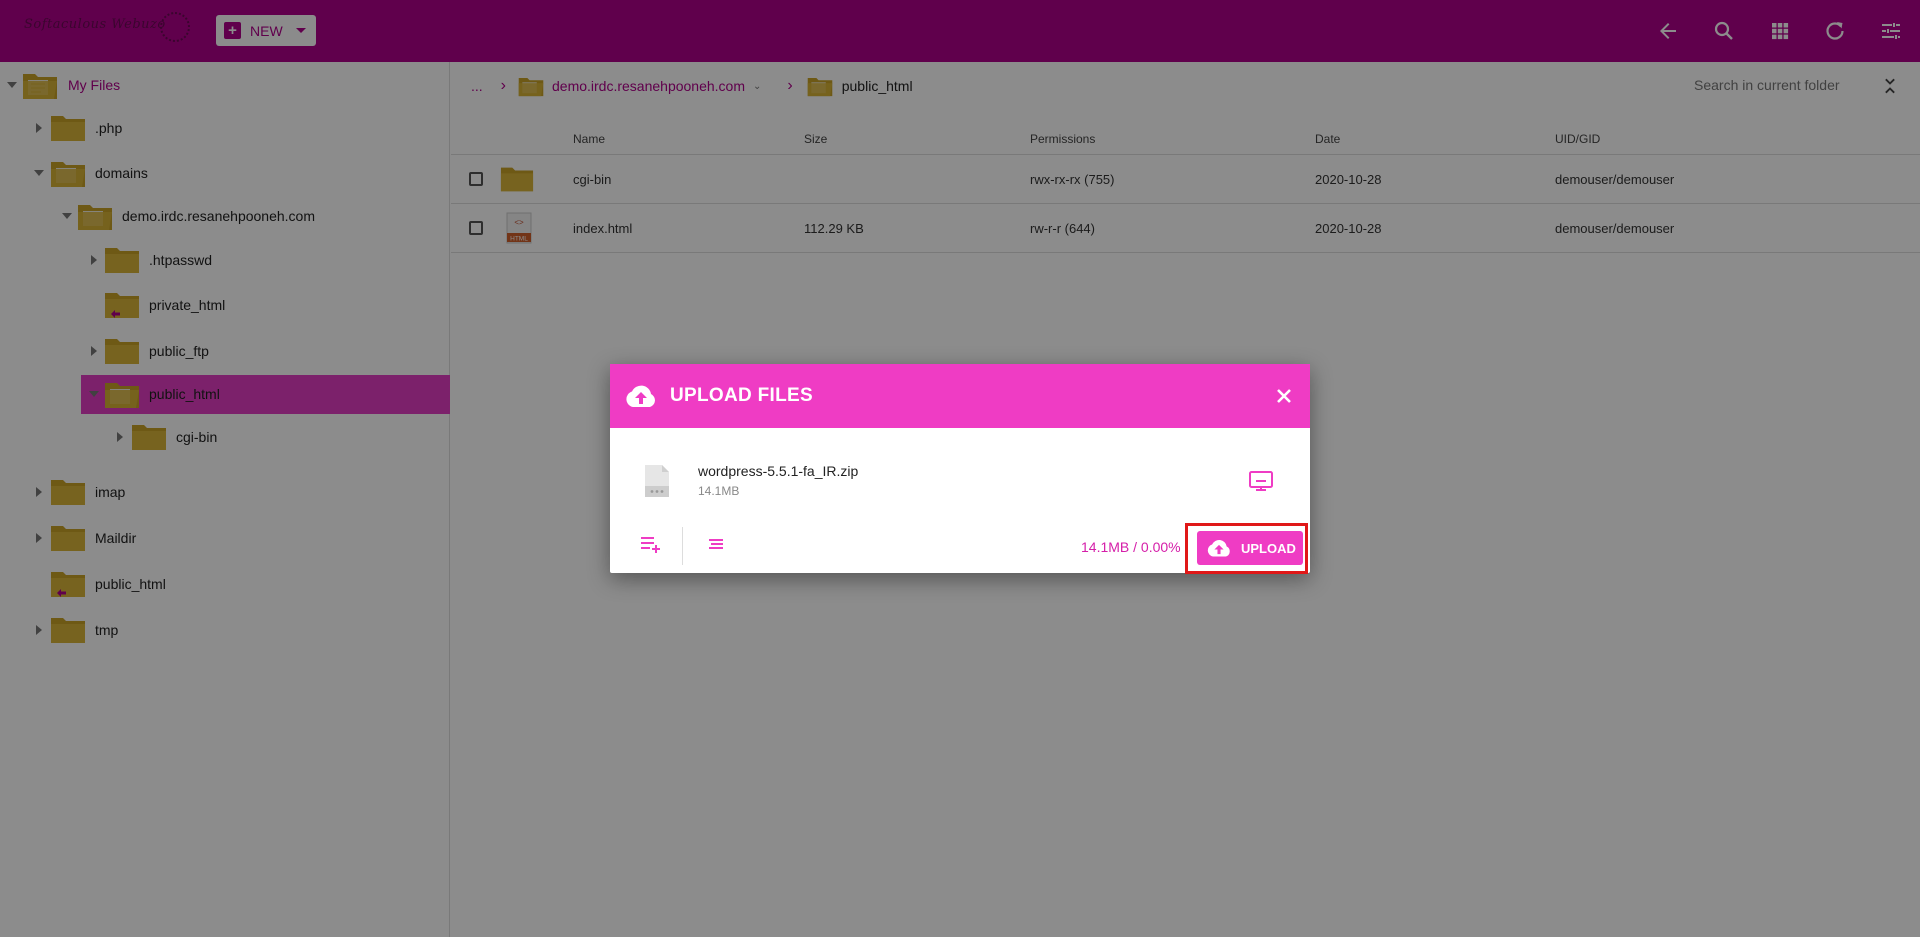 This screenshot has width=1920, height=937. Describe the element at coordinates (741, 395) in the screenshot. I see `dialog-title: UPLOAD FILES` at that location.